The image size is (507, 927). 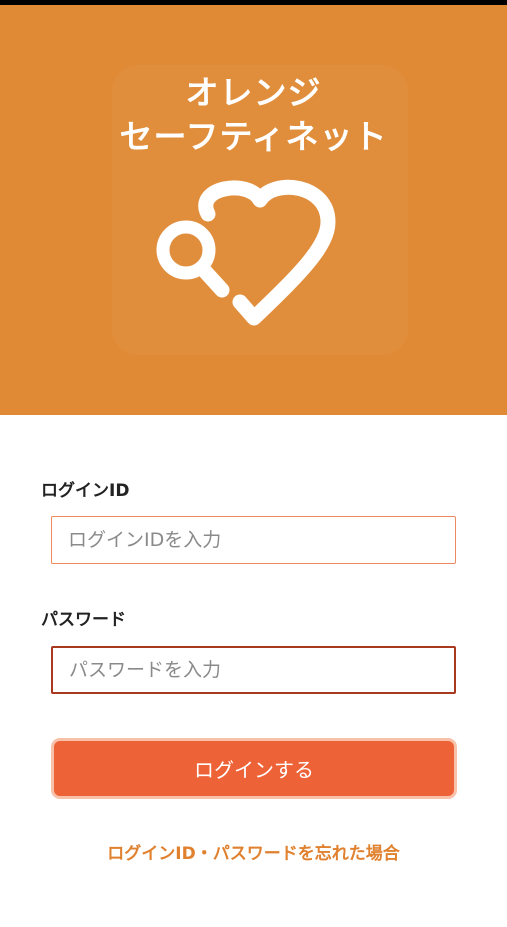 I want to click on brand-name: オレンジ セーフティネット, so click(x=253, y=115).